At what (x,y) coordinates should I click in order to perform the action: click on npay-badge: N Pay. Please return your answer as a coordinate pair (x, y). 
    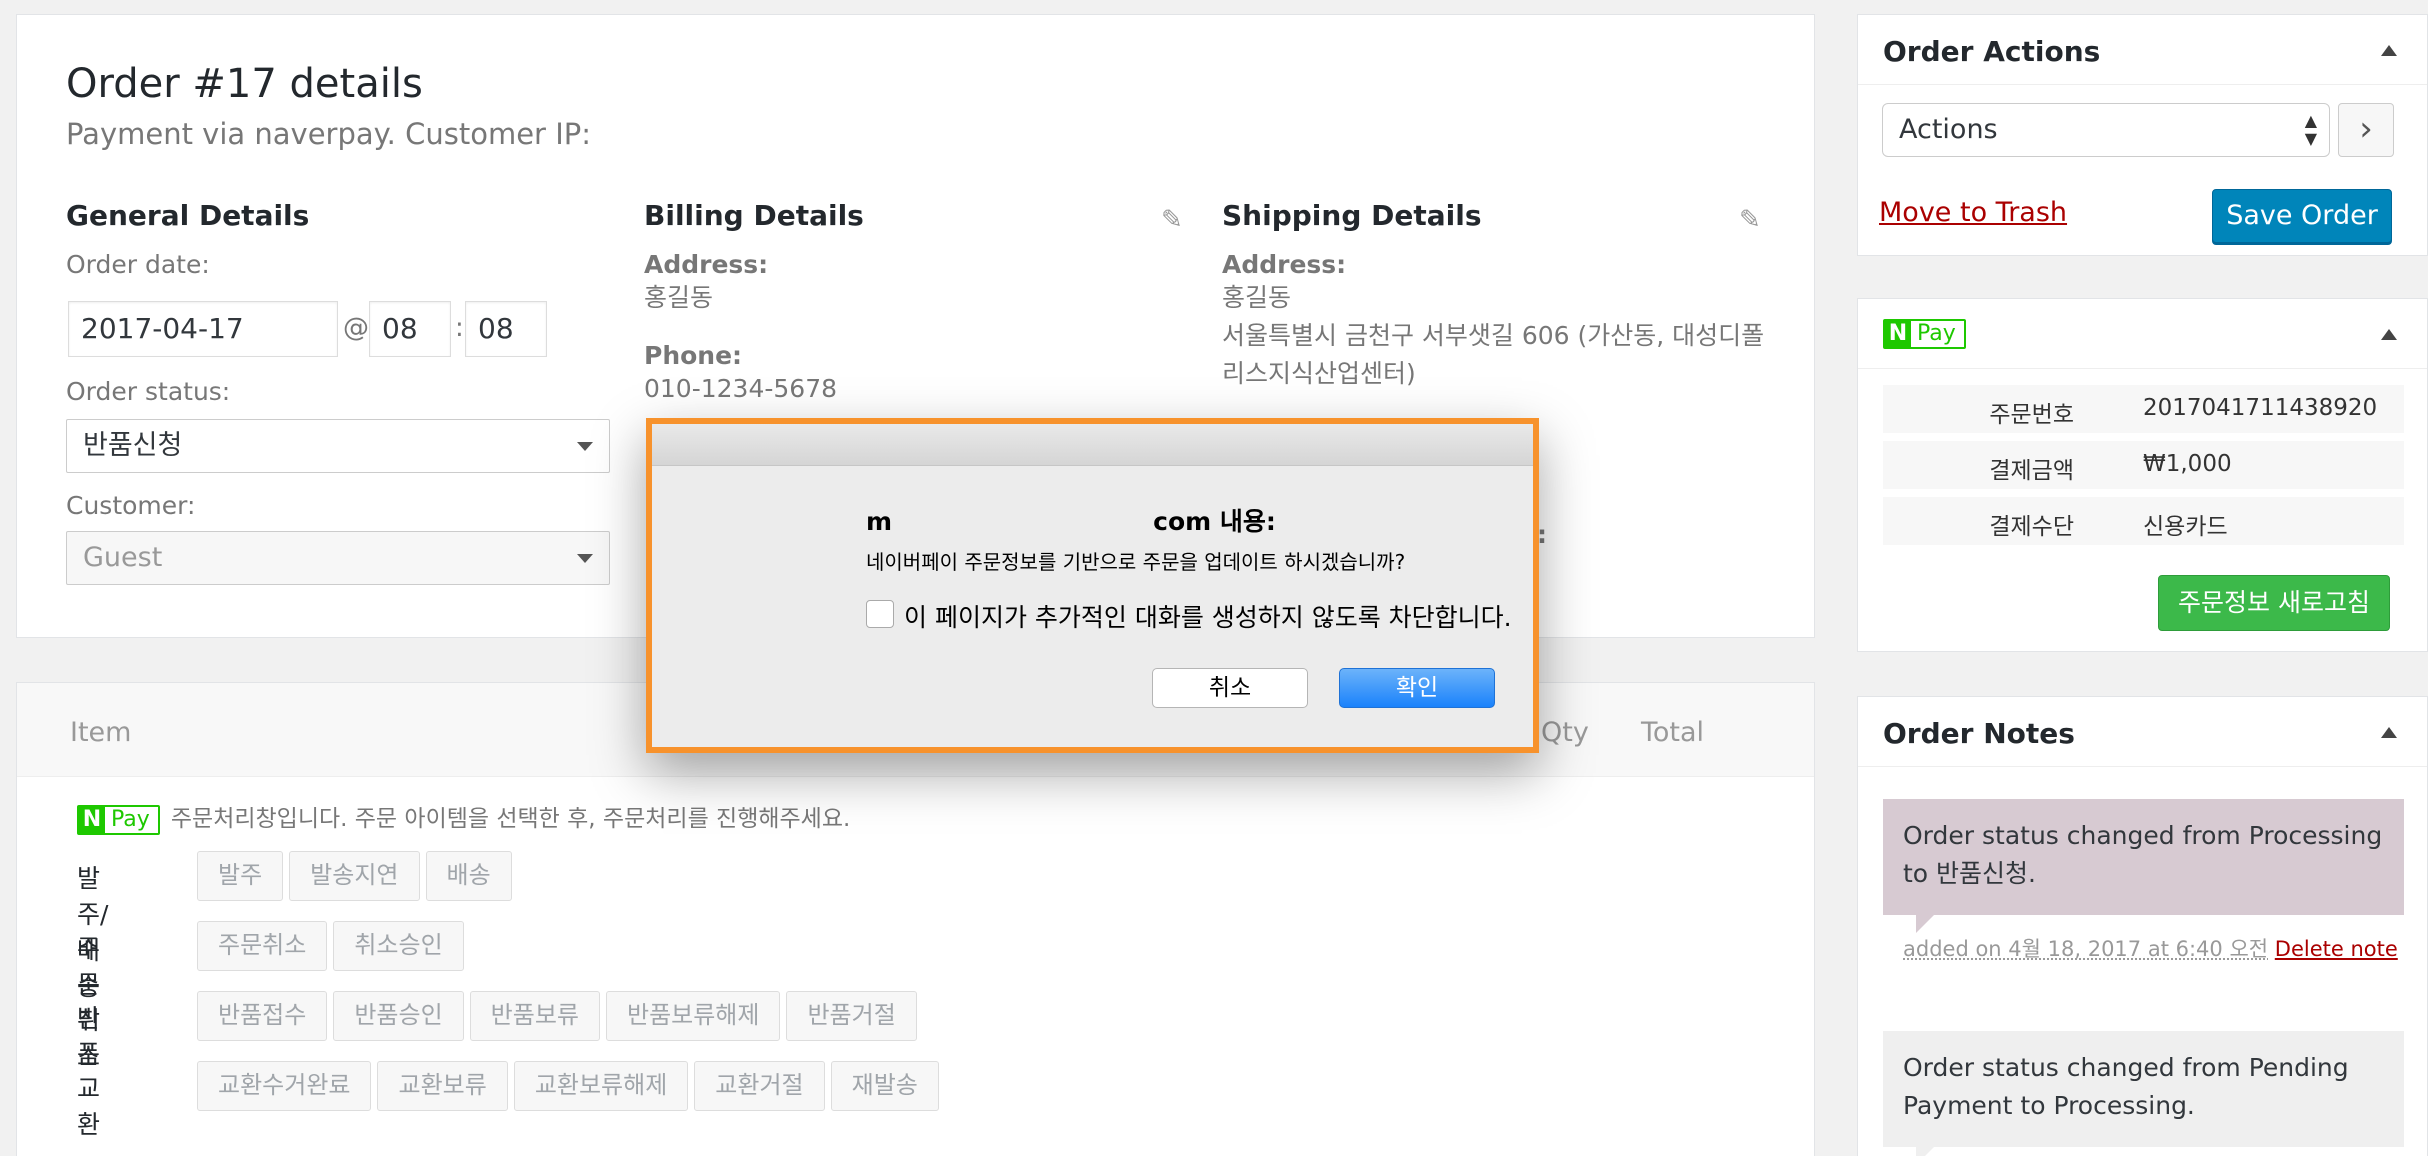
    Looking at the image, I should click on (118, 820).